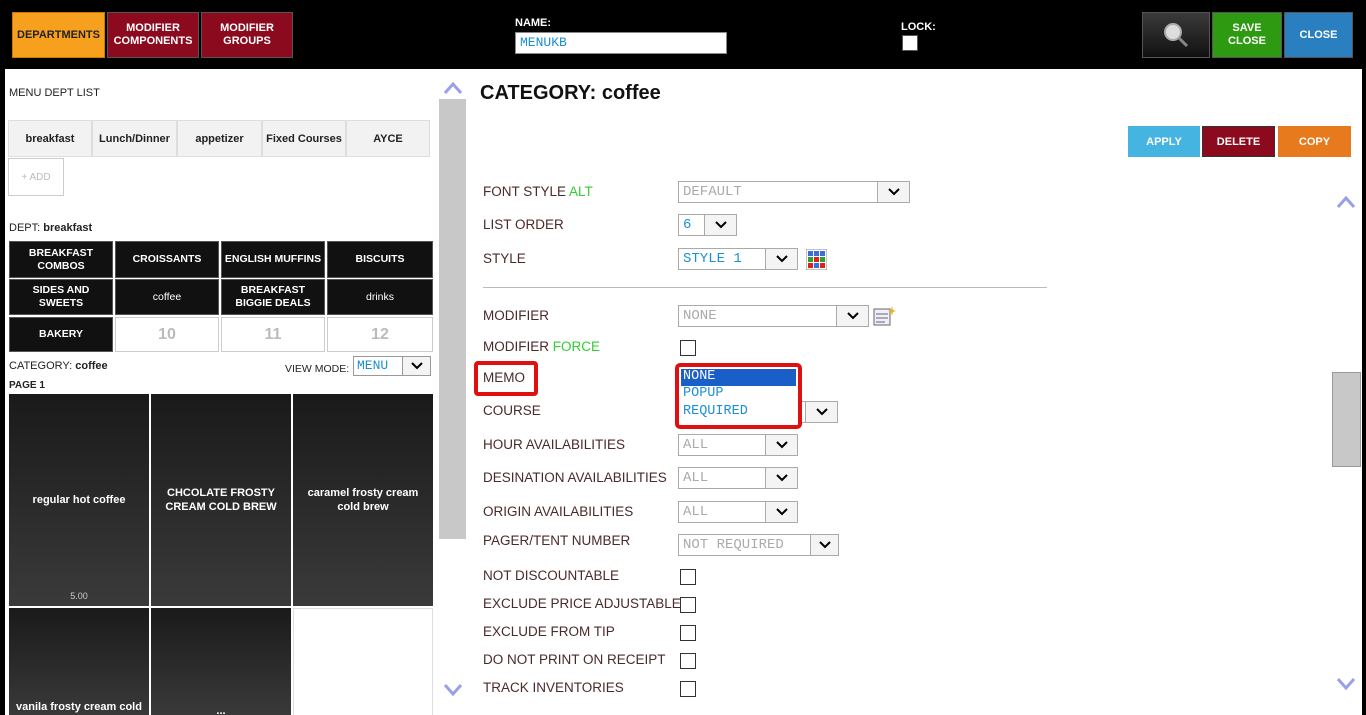  Describe the element at coordinates (1314, 141) in the screenshot. I see `copy-button: COPY` at that location.